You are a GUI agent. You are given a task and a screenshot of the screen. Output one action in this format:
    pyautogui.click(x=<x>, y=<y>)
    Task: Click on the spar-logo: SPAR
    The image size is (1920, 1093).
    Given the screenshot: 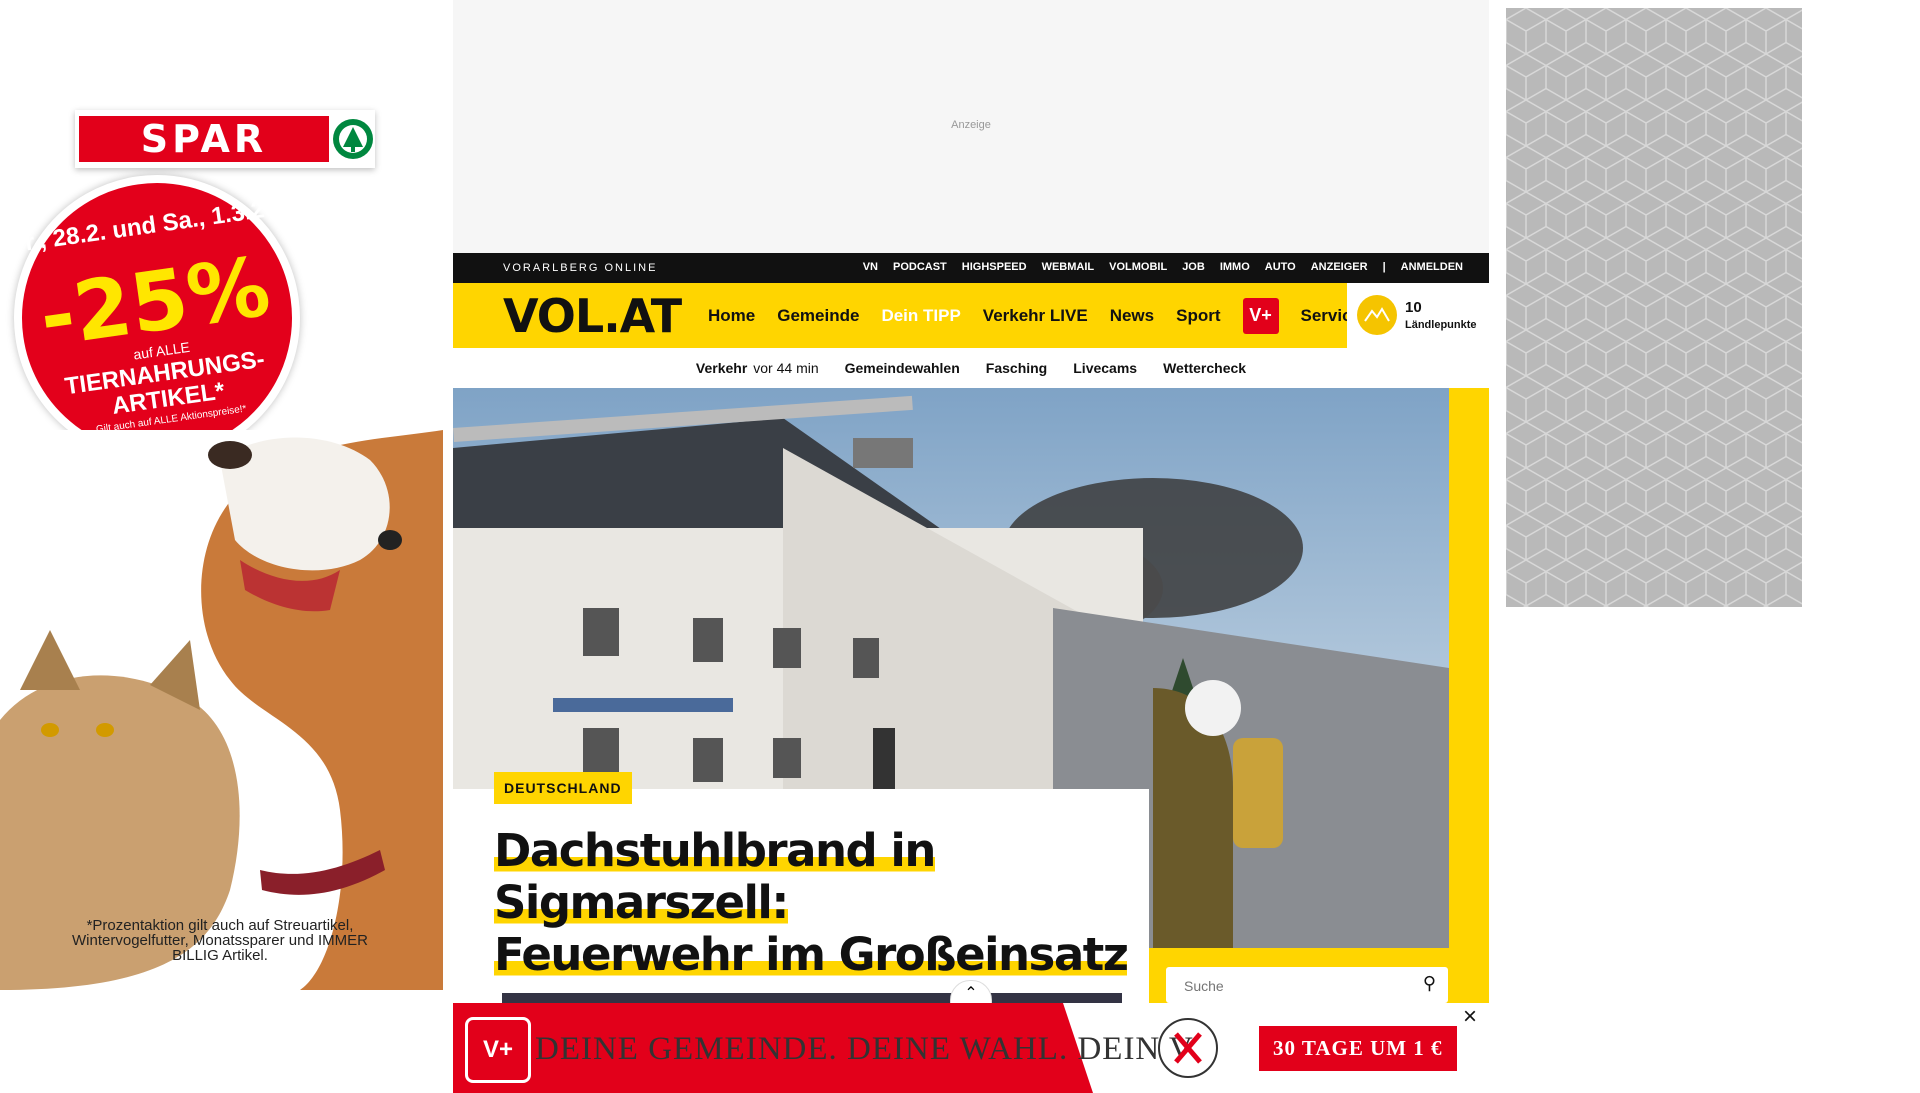 What is the action you would take?
    pyautogui.click(x=225, y=139)
    